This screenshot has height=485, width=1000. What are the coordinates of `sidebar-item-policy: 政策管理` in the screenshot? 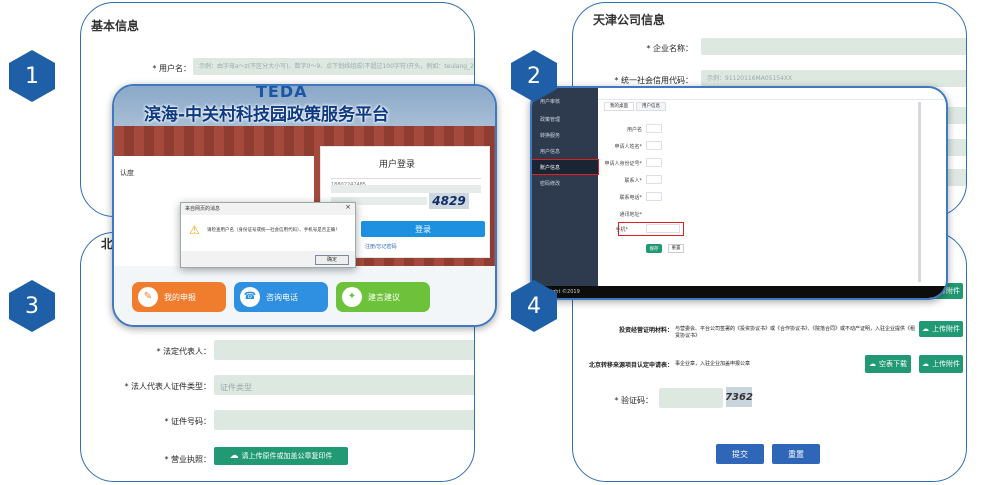 It's located at (565, 119).